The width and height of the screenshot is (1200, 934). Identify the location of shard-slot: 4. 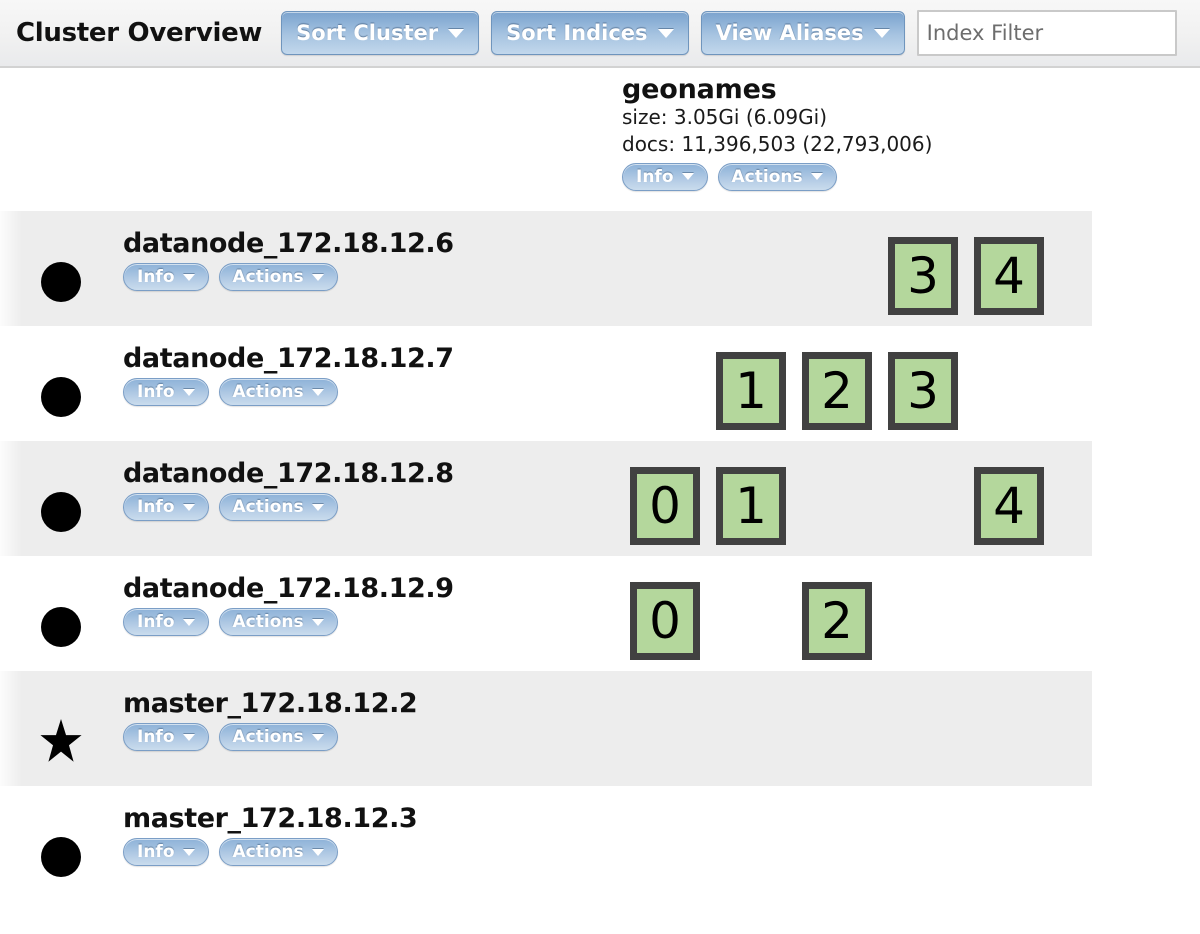
(1009, 506).